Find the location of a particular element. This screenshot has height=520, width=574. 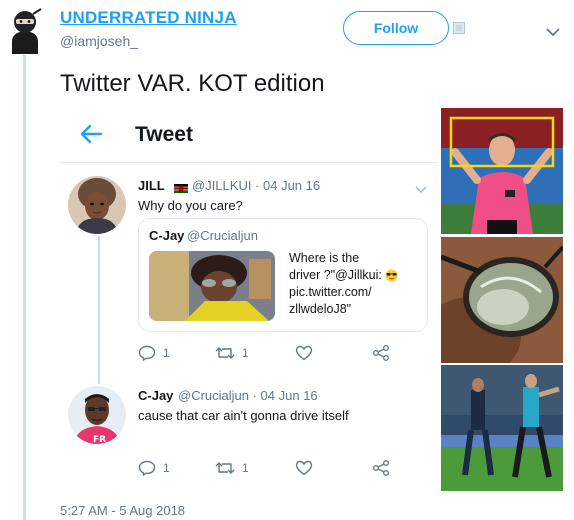

quote-line: Where is the is located at coordinates (324, 258).